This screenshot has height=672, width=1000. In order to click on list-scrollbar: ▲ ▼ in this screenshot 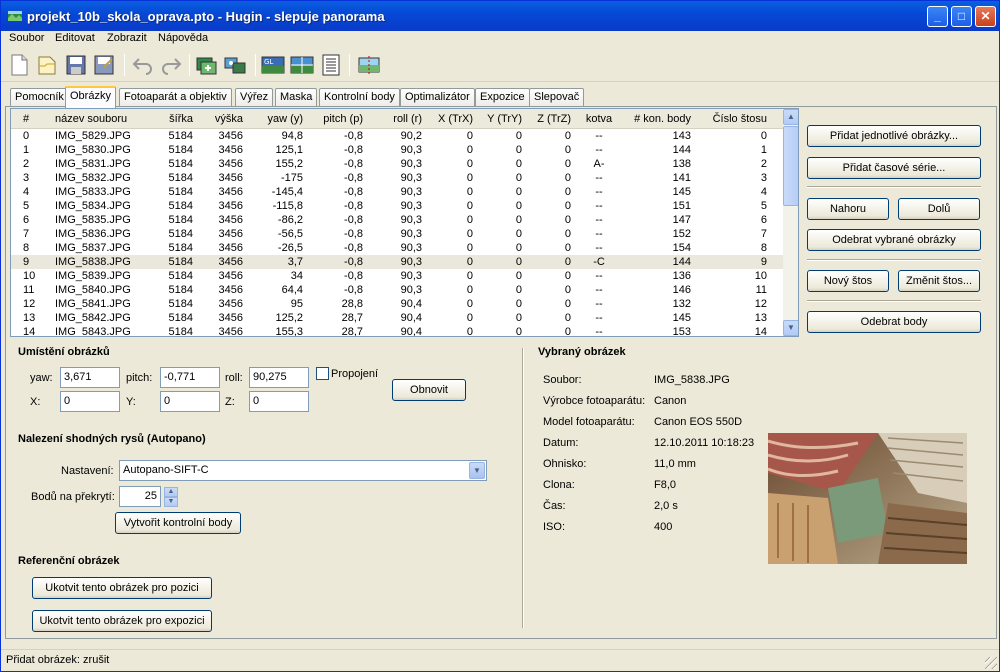, I will do `click(790, 222)`.